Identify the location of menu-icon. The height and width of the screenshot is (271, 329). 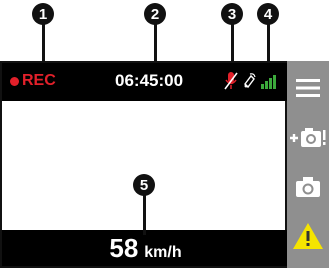
(308, 90).